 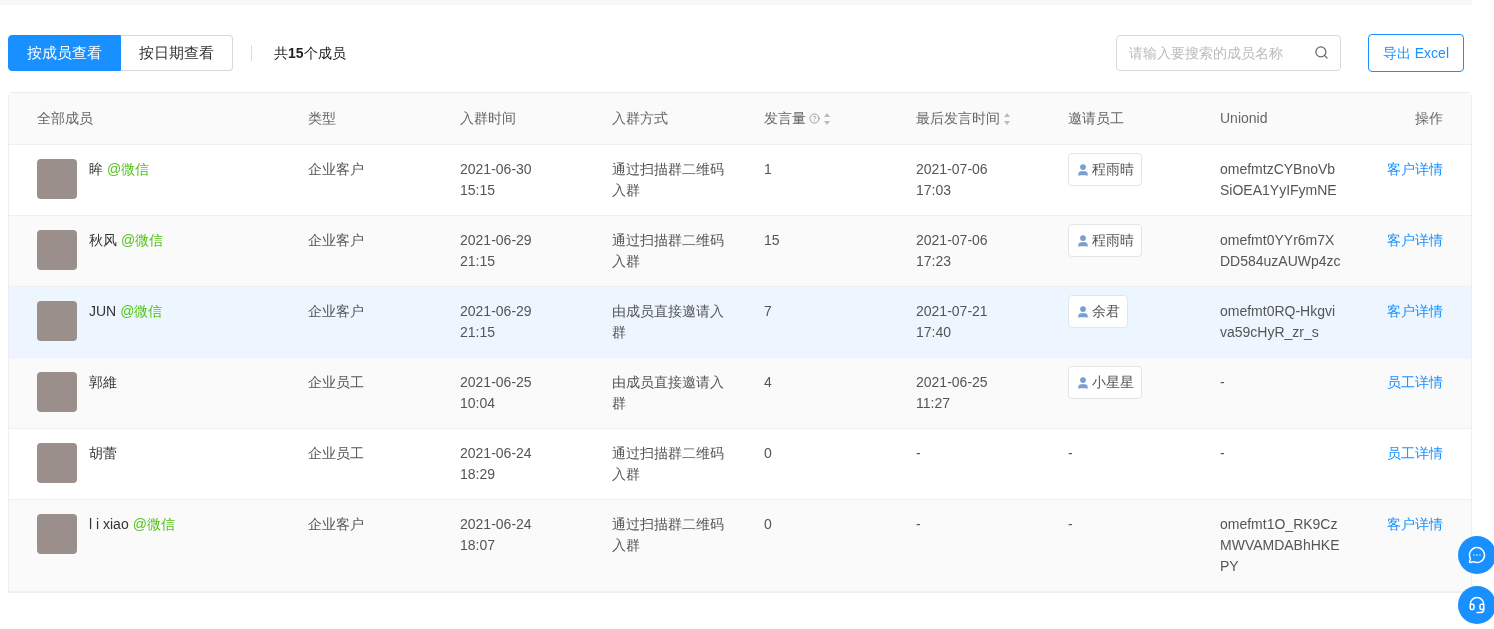 What do you see at coordinates (103, 453) in the screenshot?
I see `member-name: 胡蕾` at bounding box center [103, 453].